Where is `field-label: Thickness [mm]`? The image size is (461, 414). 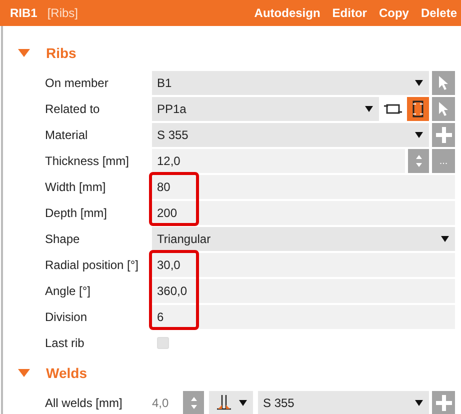 field-label: Thickness [mm] is located at coordinates (87, 161).